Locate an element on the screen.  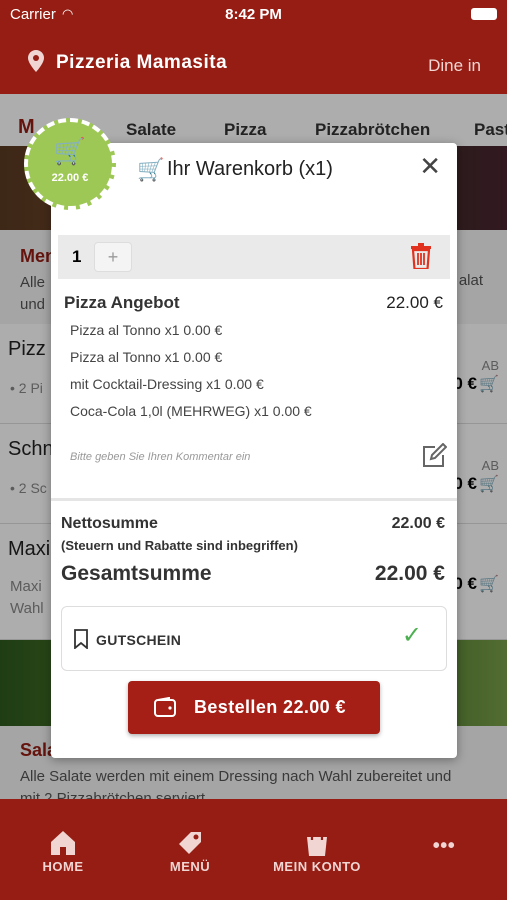
nav-account: MEIN KONTO is located at coordinates (317, 850).